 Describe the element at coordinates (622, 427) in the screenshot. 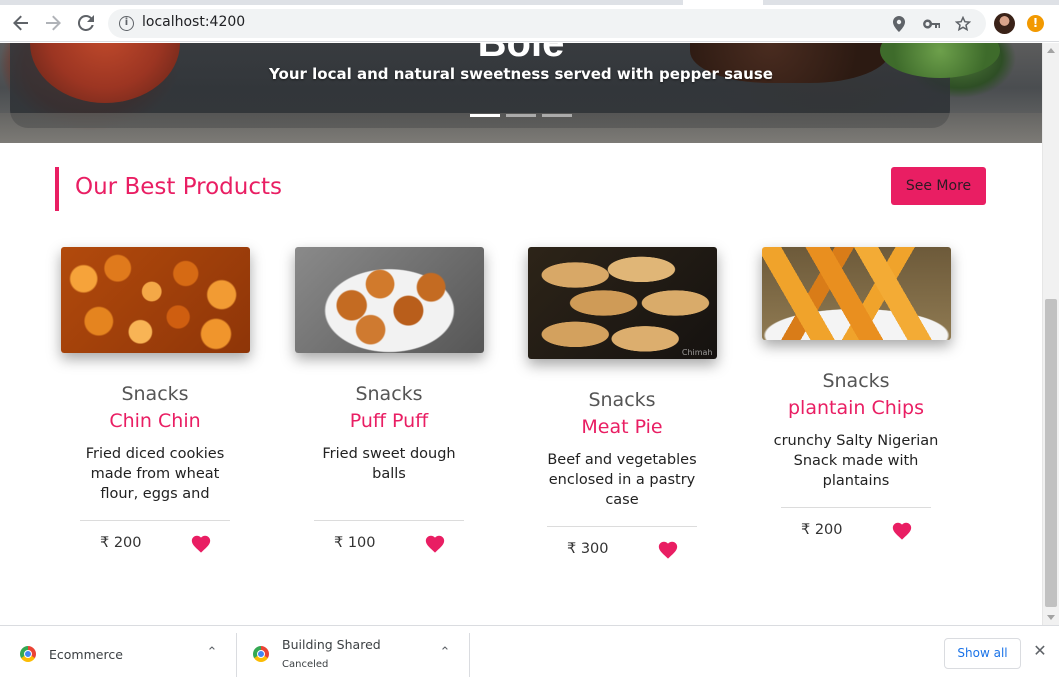

I see `product-name: Meat Pie` at that location.